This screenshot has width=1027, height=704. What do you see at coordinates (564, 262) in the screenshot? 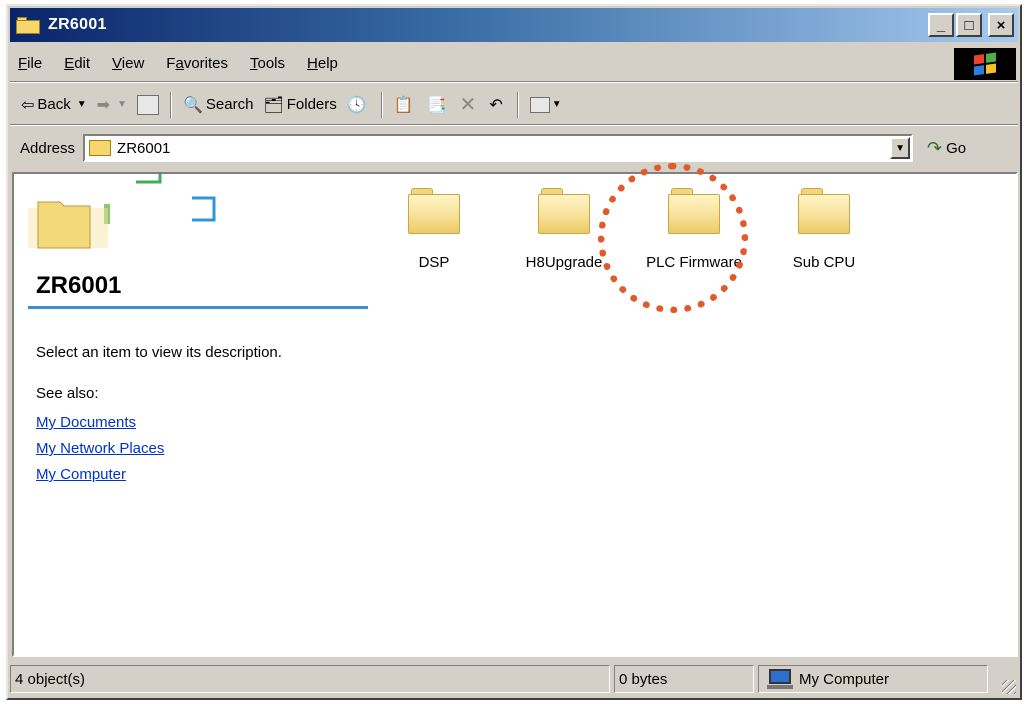
I see `folder-label: H8Upgrade` at bounding box center [564, 262].